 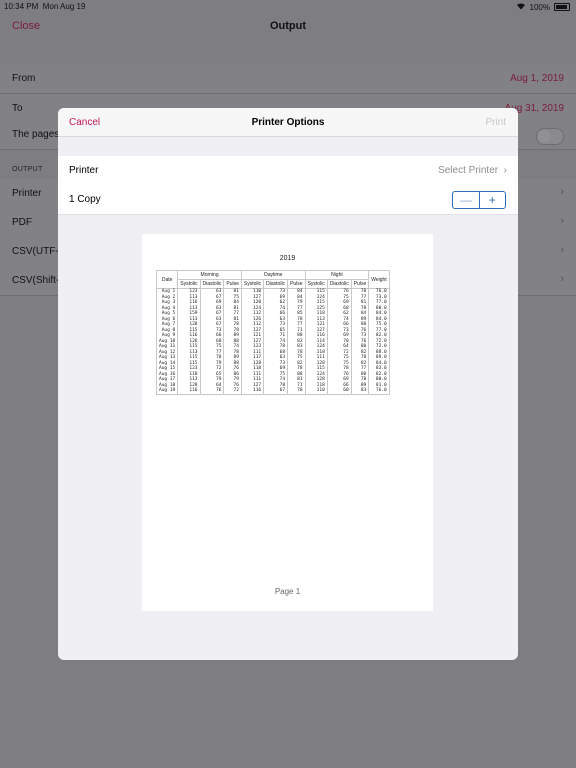 What do you see at coordinates (521, 7) in the screenshot?
I see `wifi-icon` at bounding box center [521, 7].